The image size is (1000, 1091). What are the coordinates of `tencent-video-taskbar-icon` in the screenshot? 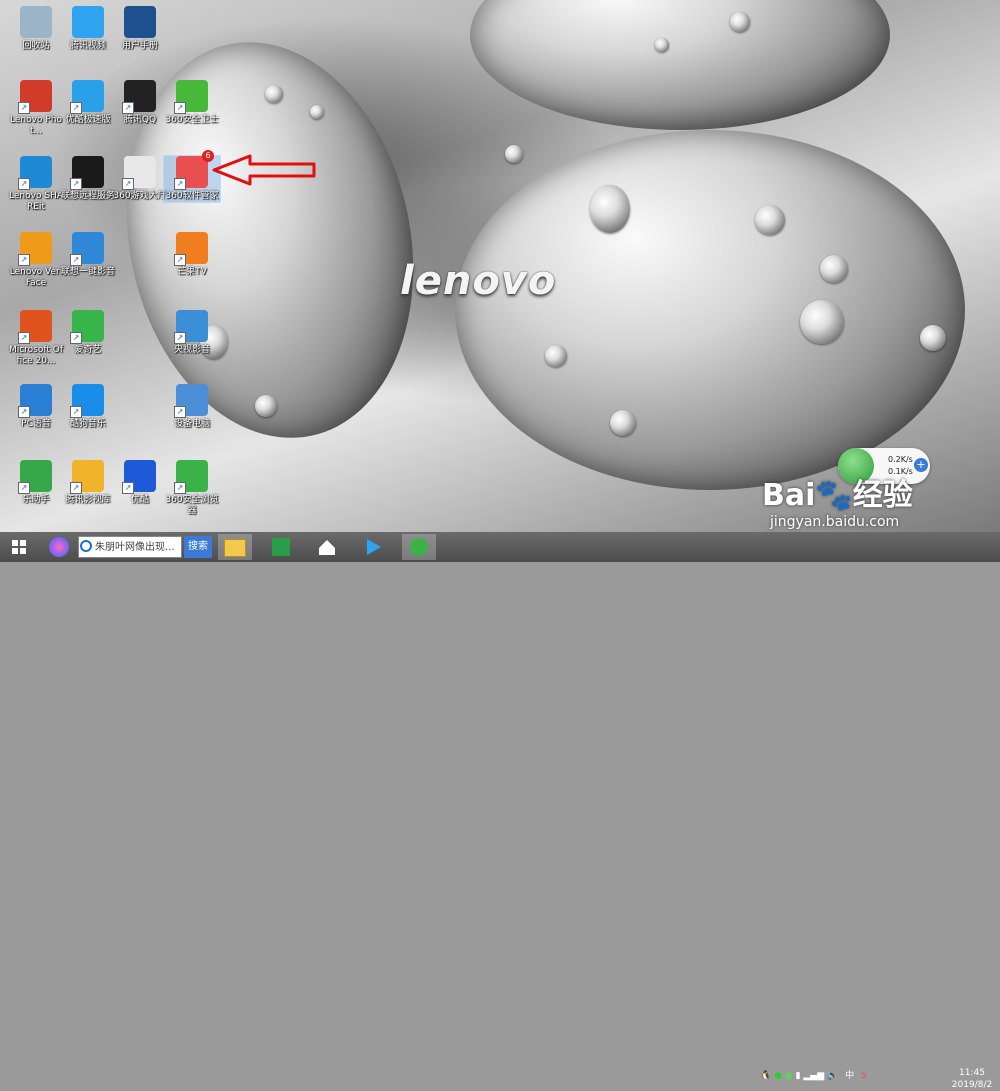 It's located at (373, 547).